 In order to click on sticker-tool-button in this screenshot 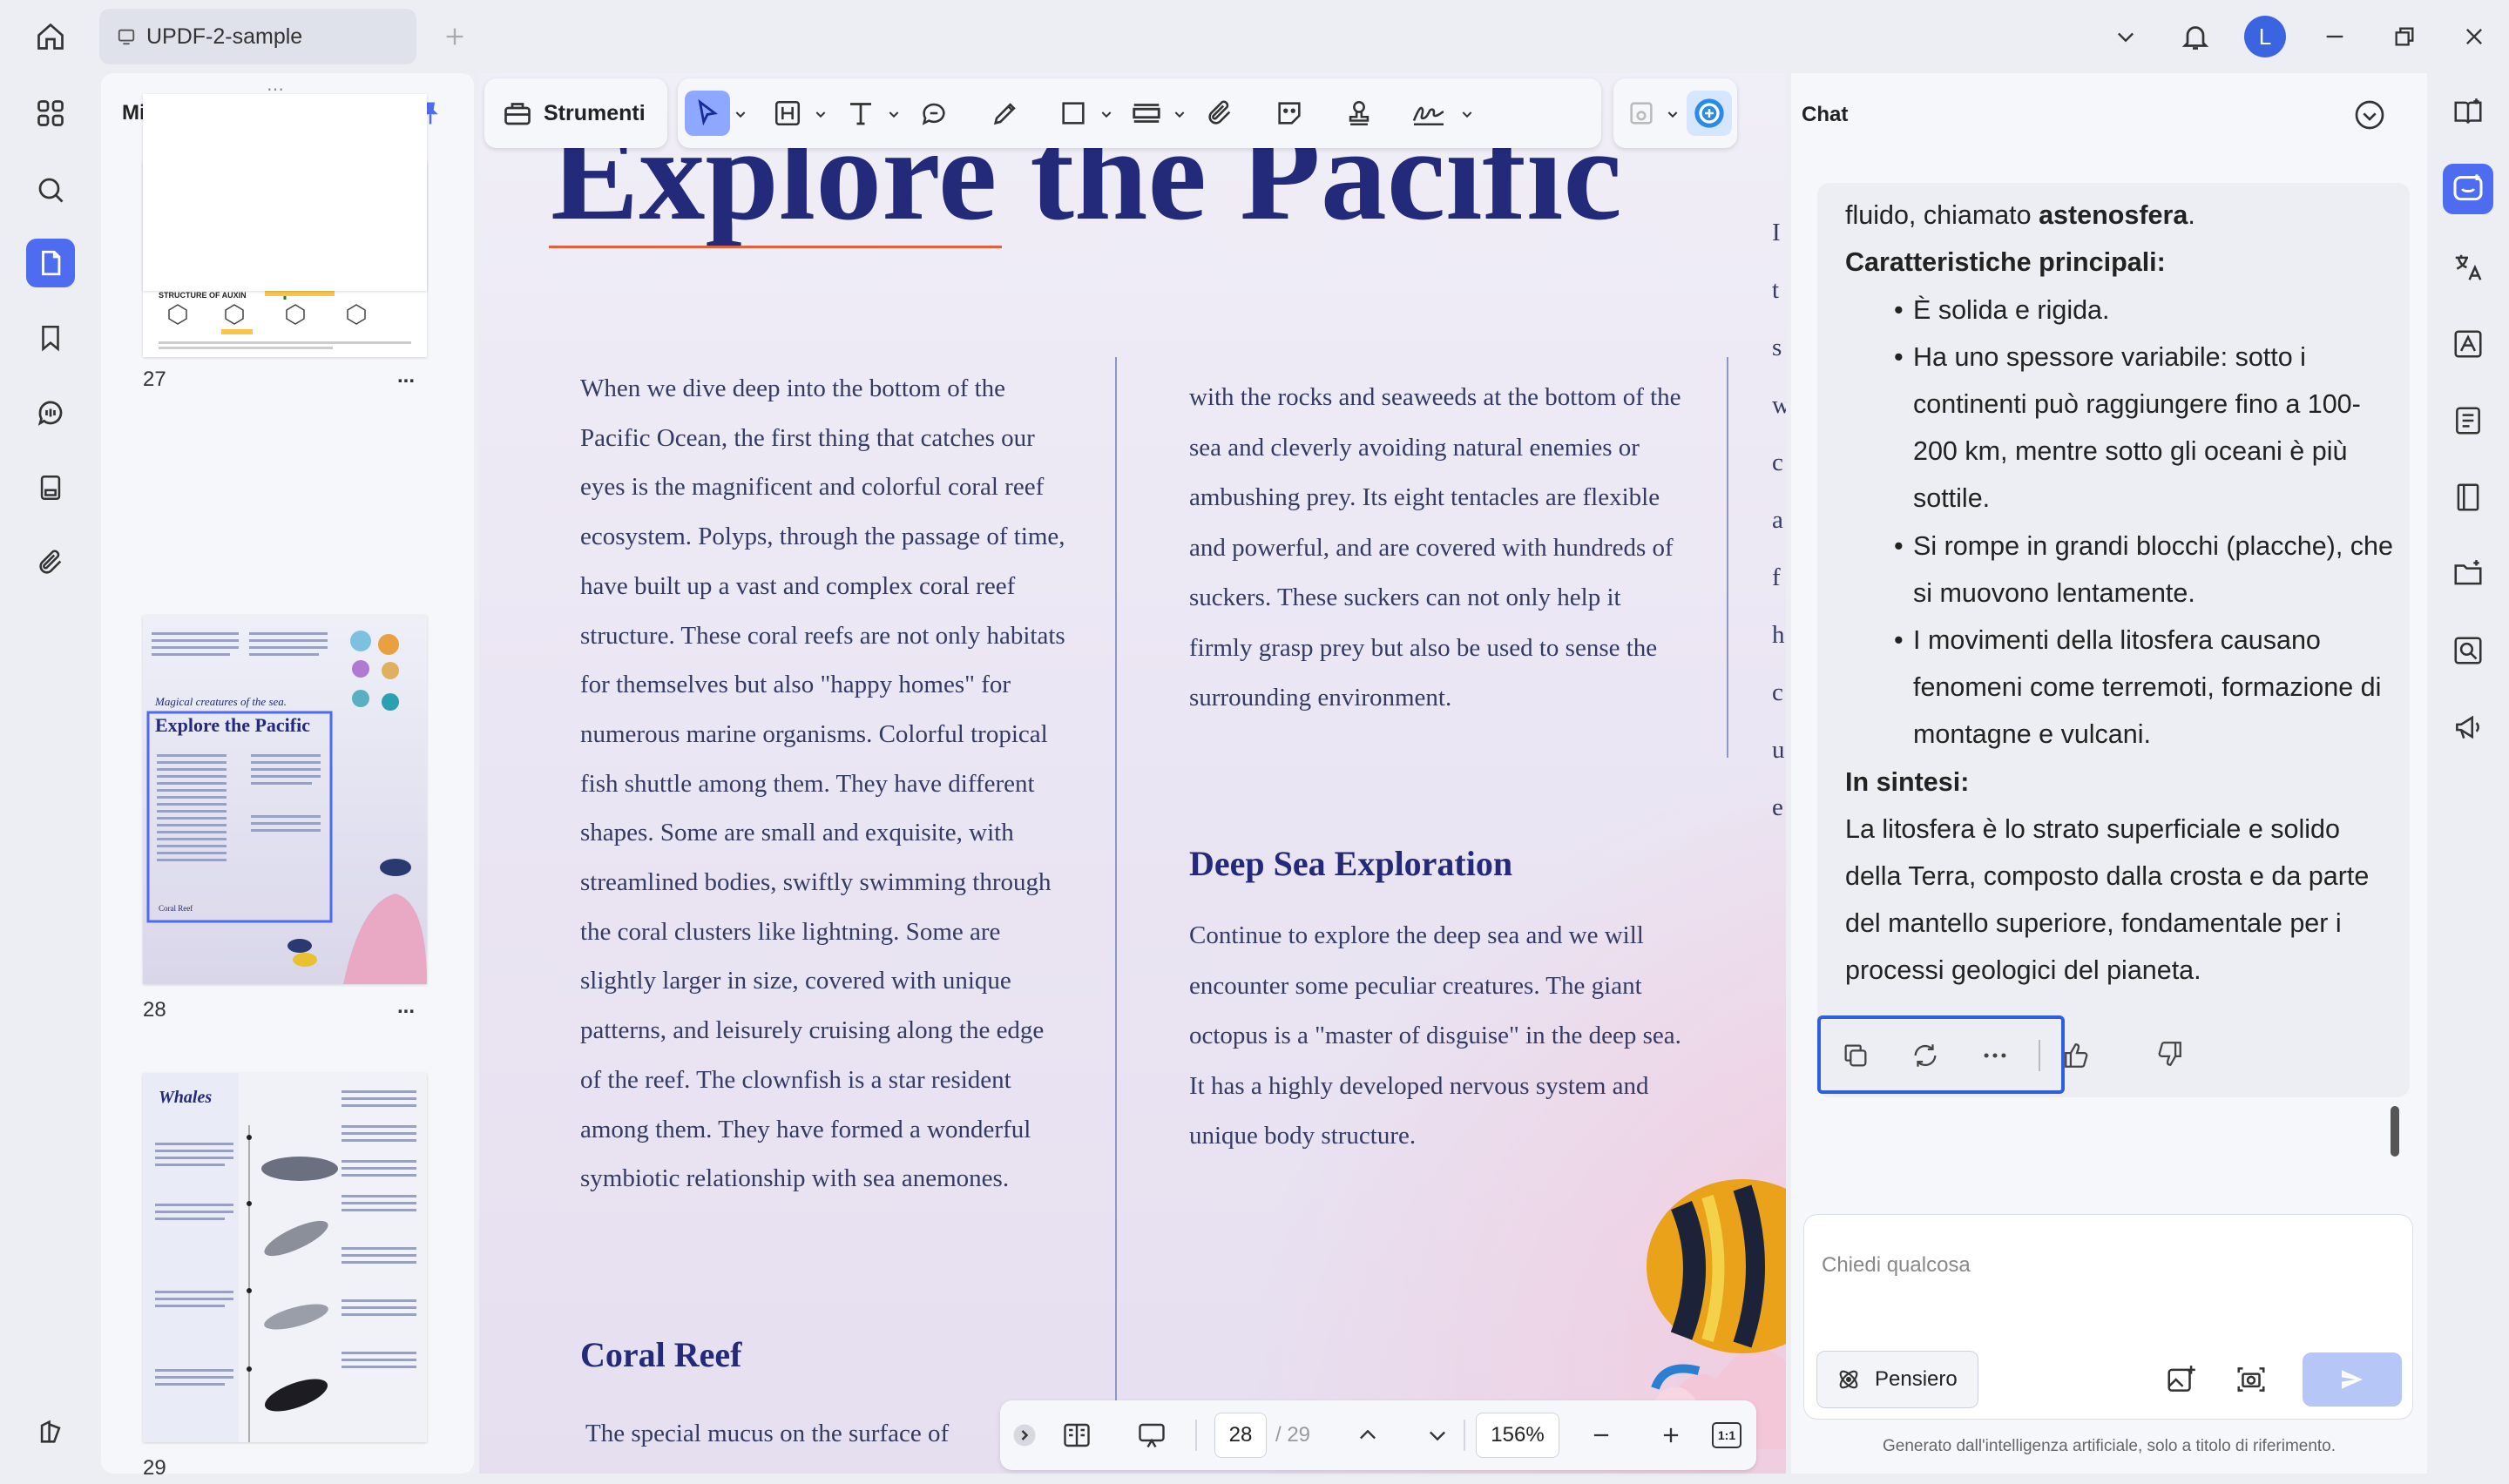, I will do `click(1289, 114)`.